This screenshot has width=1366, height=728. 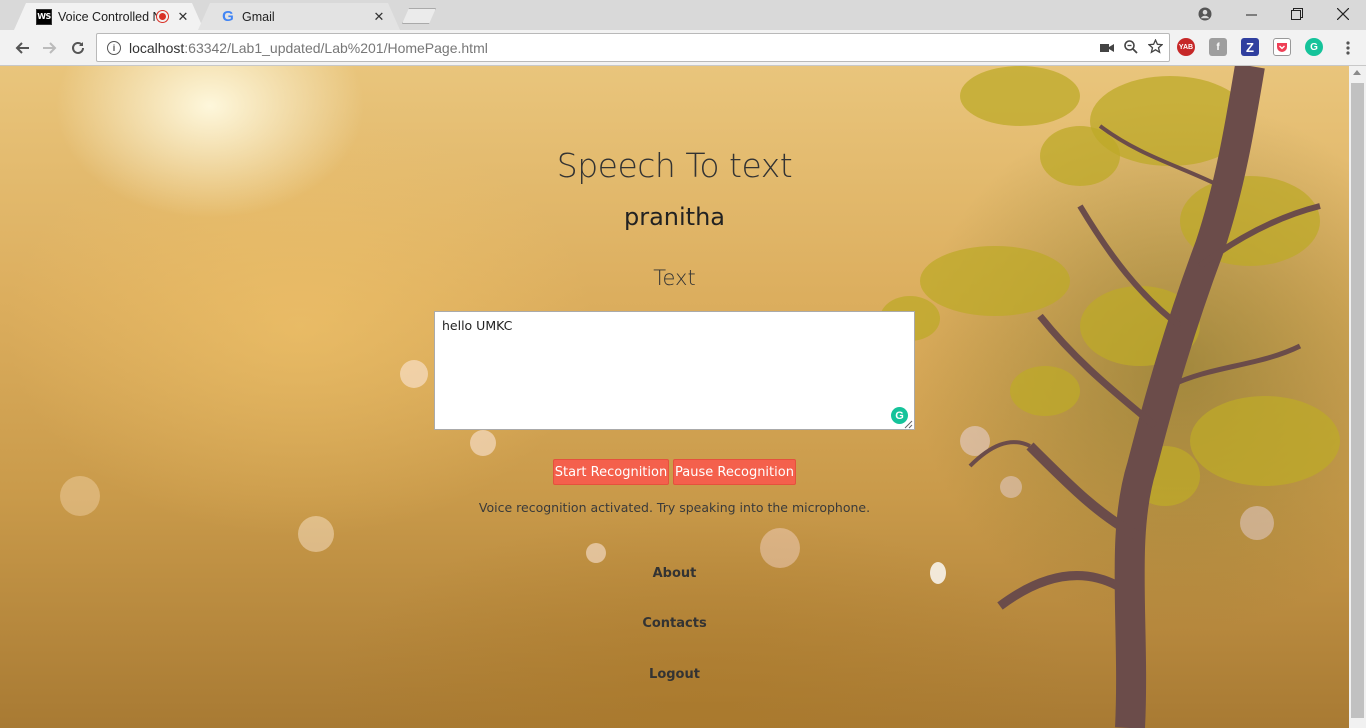 I want to click on minimize-icon, so click(x=1251, y=14).